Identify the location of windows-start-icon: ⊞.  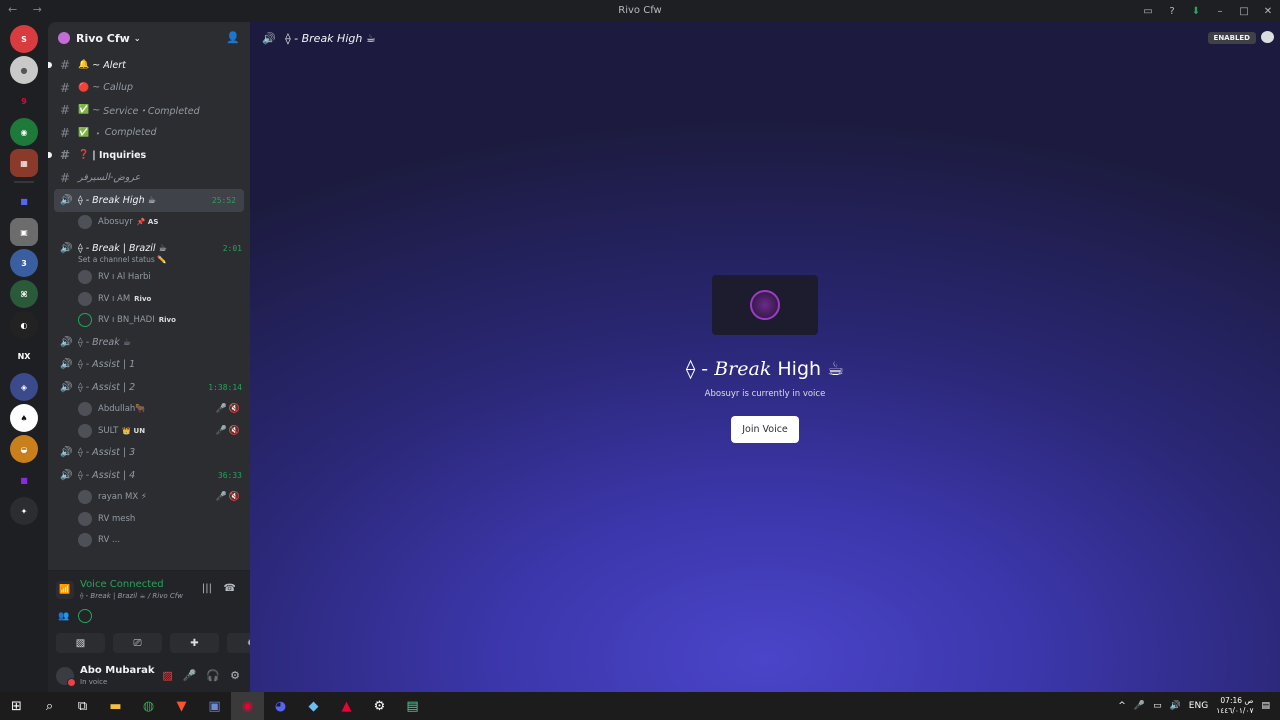
(16, 706).